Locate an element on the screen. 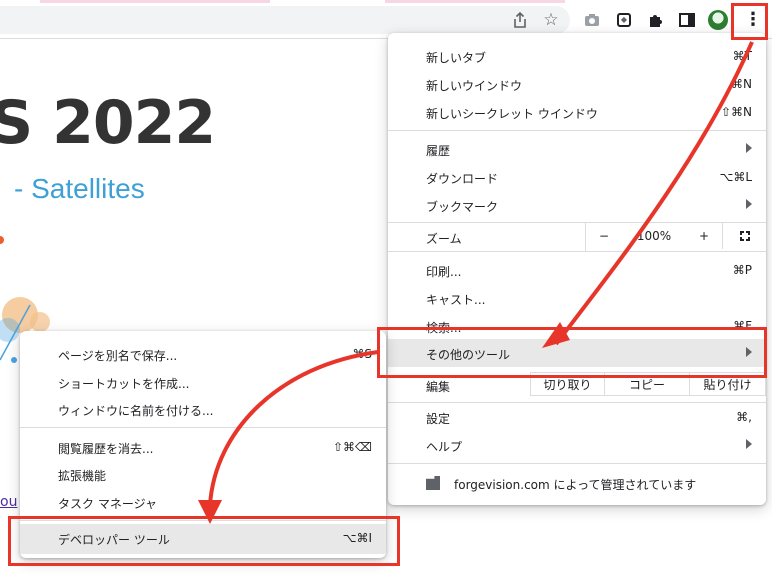 The image size is (772, 579). arrow-to-developer-tools is located at coordinates (293, 428).